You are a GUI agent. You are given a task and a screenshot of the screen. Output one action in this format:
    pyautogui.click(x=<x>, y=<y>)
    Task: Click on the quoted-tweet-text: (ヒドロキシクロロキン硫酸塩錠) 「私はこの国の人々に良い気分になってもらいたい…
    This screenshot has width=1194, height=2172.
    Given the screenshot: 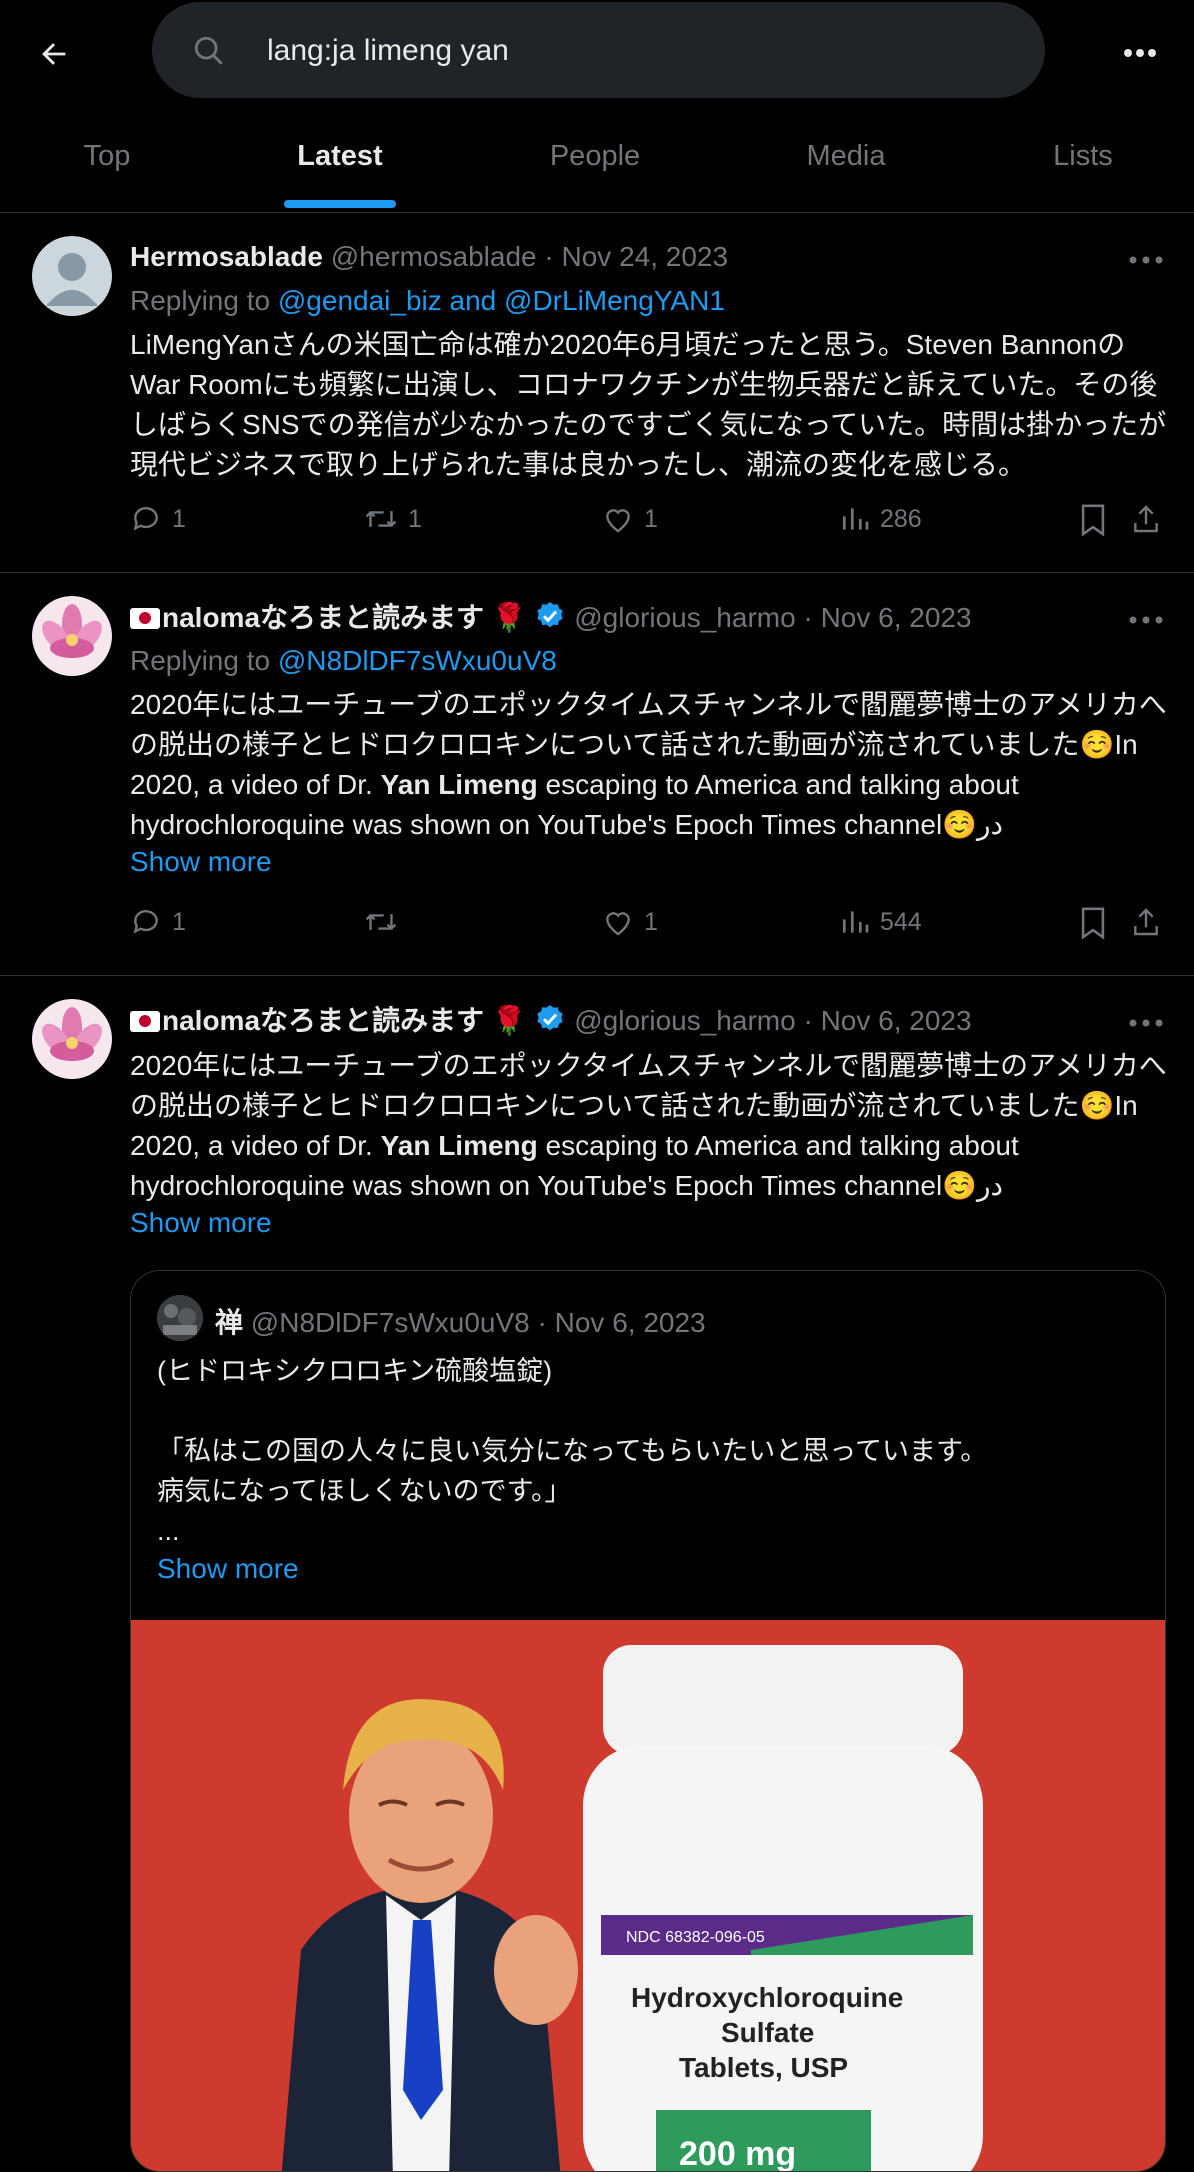 What is the action you would take?
    pyautogui.click(x=572, y=1451)
    